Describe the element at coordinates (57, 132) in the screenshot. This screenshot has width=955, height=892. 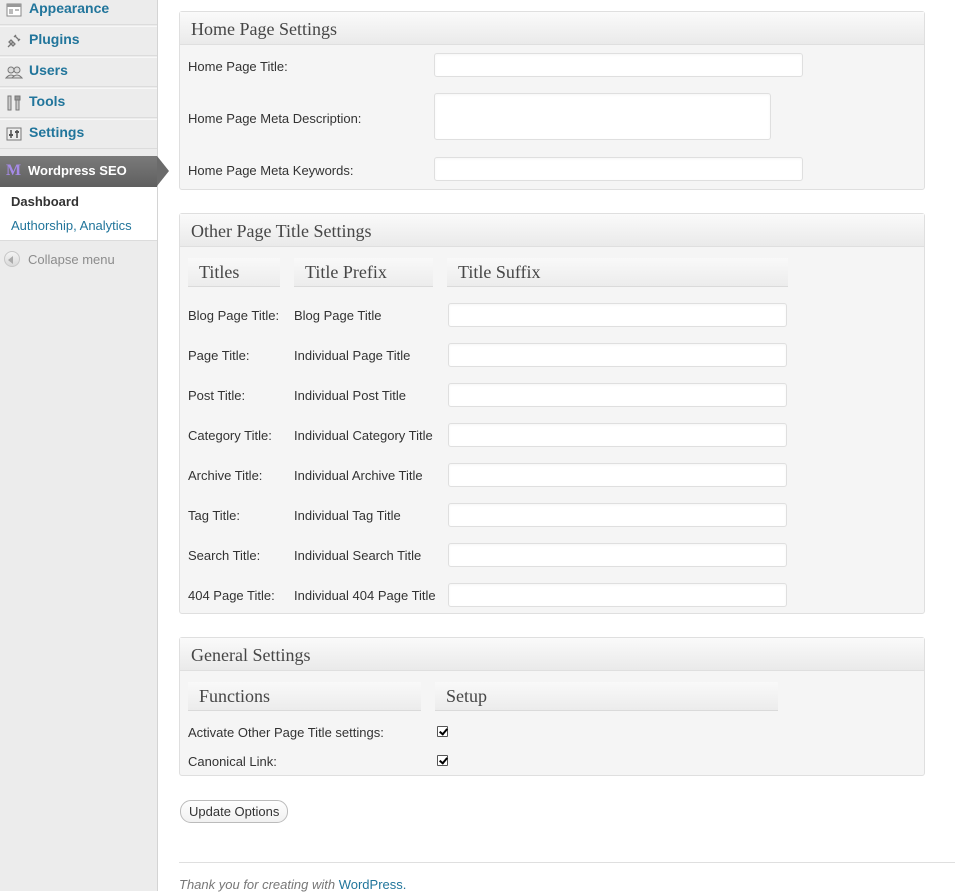
I see `menu-item-label: Settings` at that location.